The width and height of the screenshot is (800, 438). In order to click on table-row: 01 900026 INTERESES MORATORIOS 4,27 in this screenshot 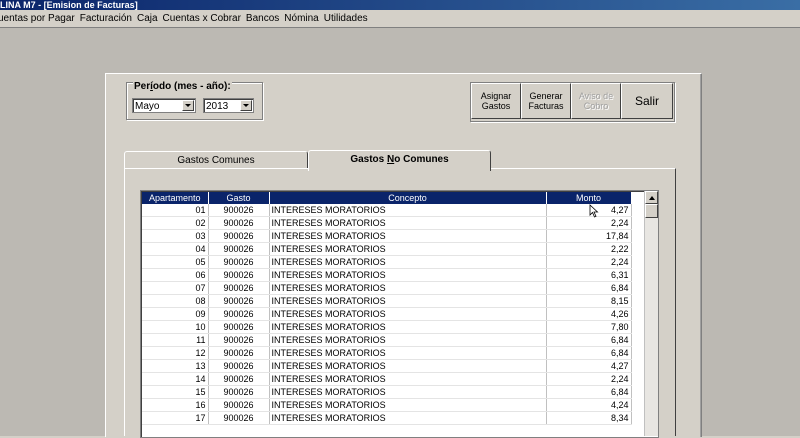, I will do `click(387, 210)`.